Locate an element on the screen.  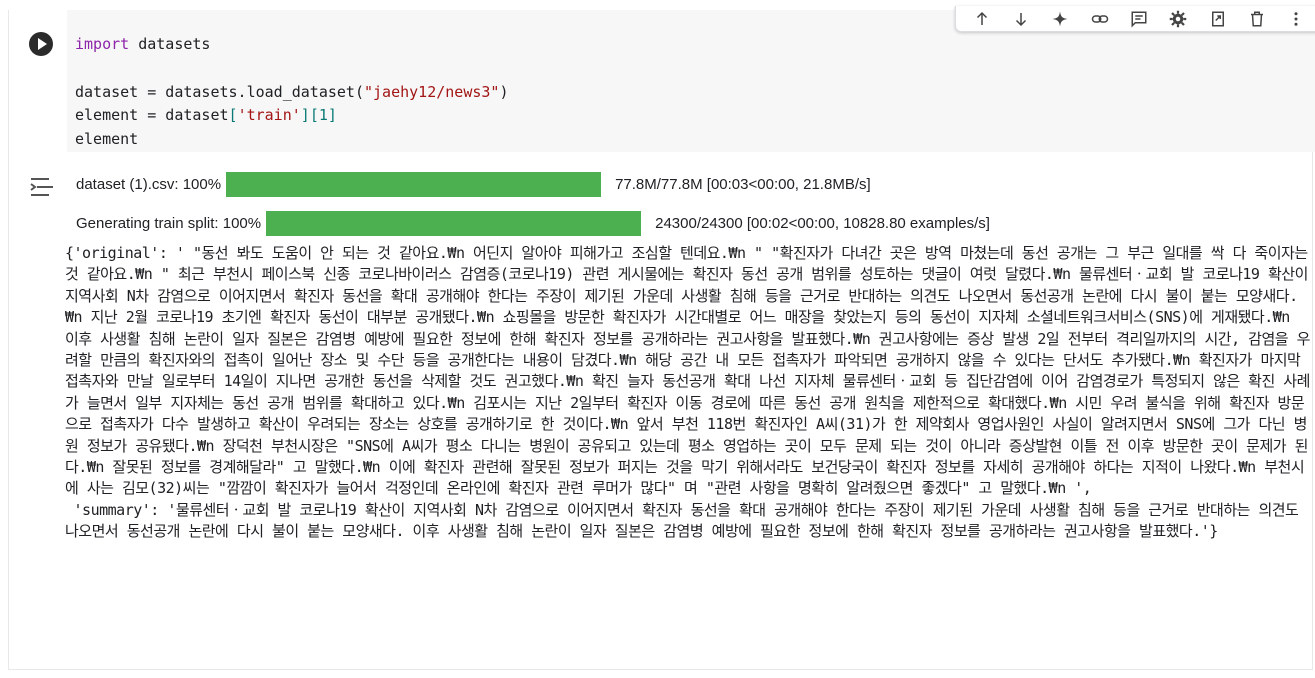
play-icon is located at coordinates (42, 44).